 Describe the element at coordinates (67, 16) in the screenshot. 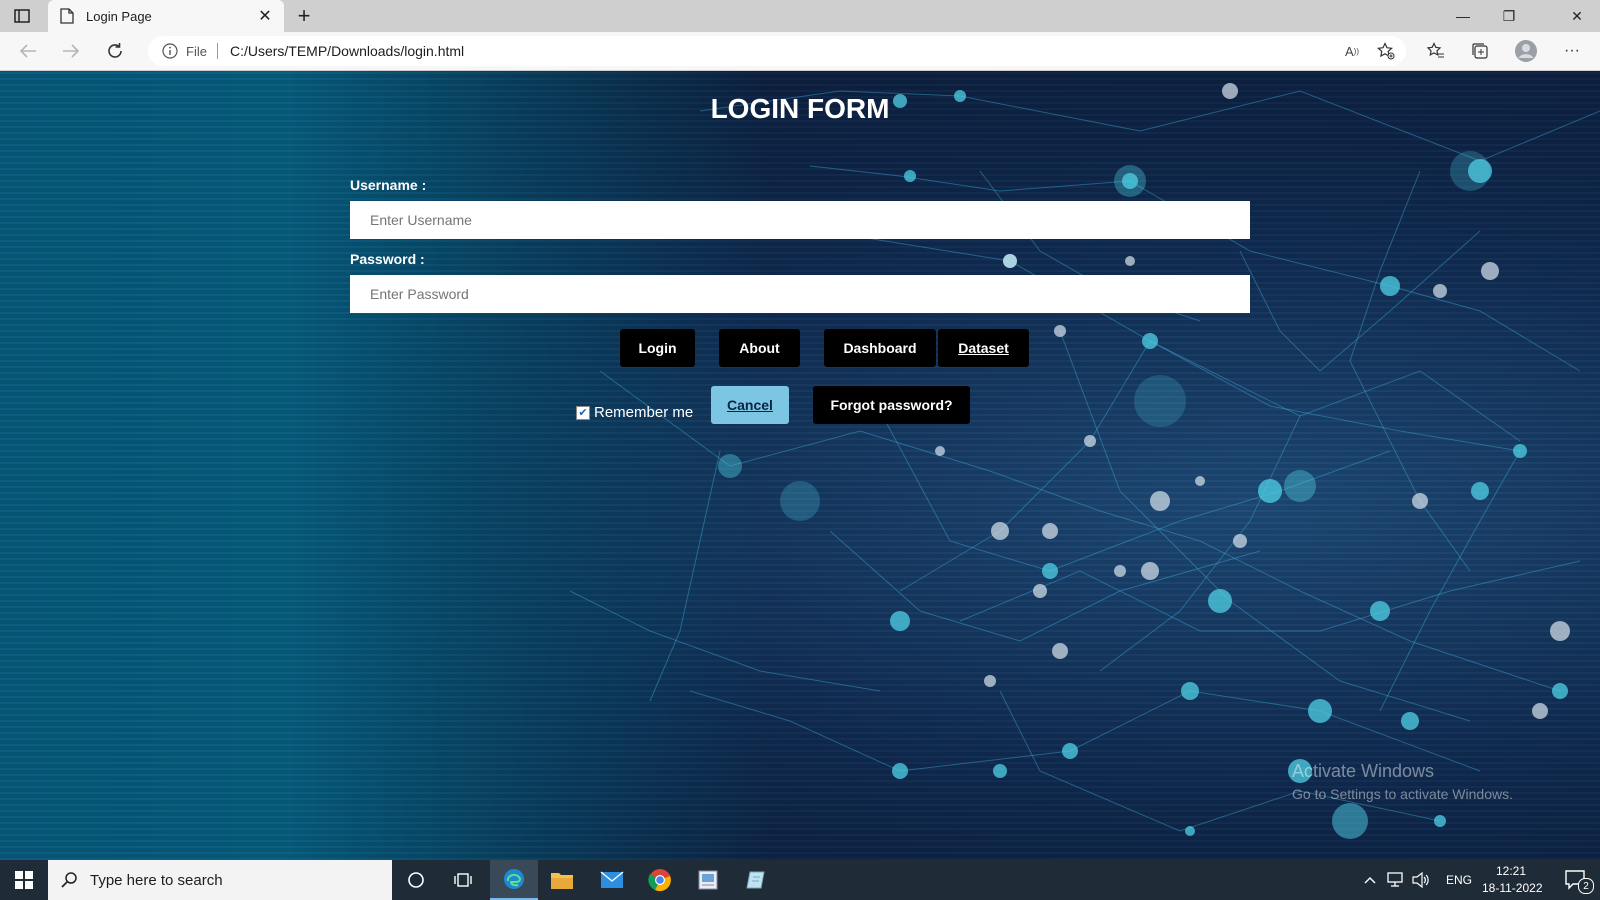

I see `page-icon` at that location.